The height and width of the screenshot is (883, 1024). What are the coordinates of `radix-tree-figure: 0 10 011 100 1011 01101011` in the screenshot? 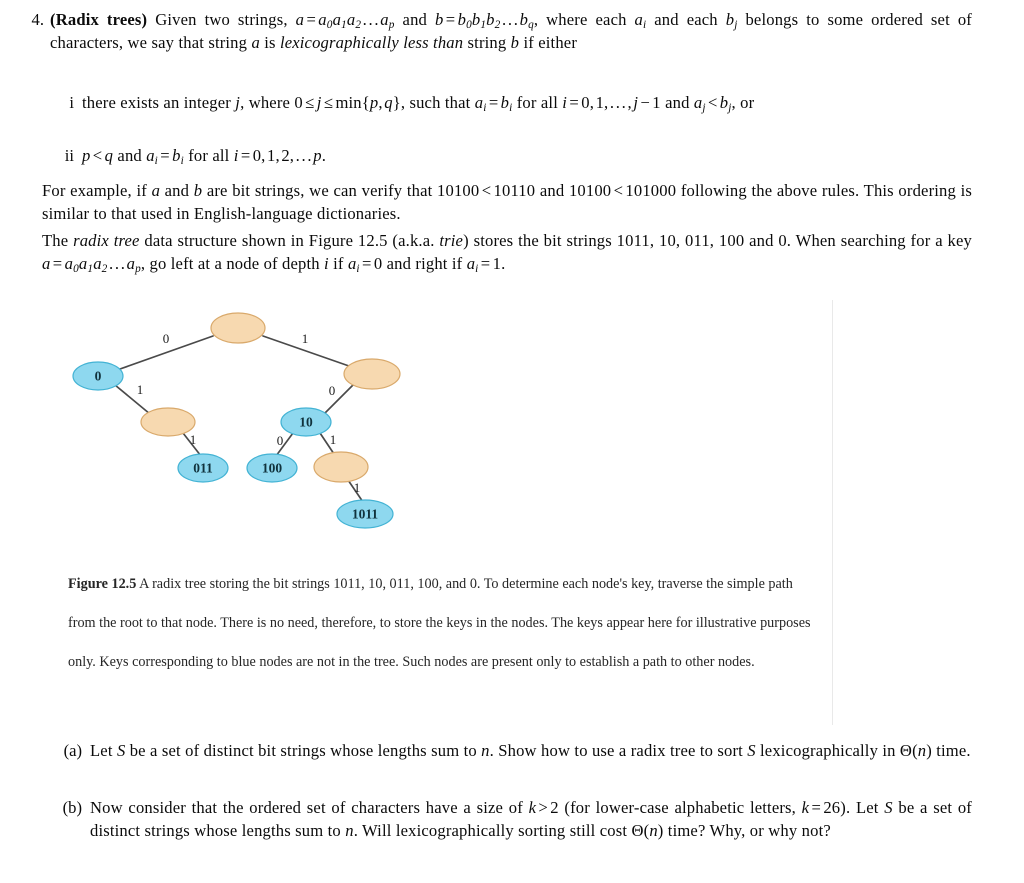 It's located at (260, 425).